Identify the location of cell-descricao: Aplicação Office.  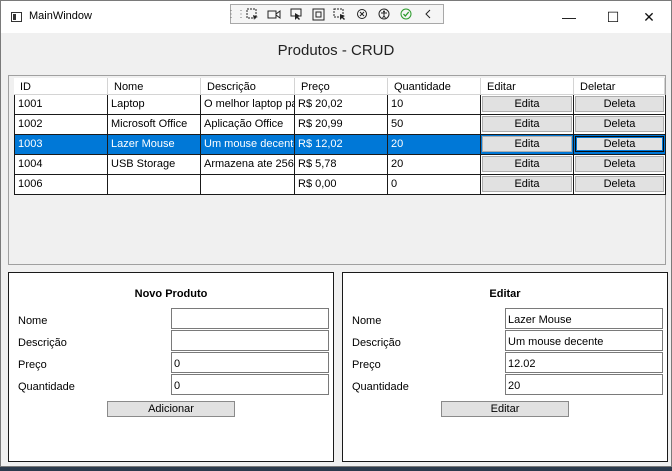
(248, 125).